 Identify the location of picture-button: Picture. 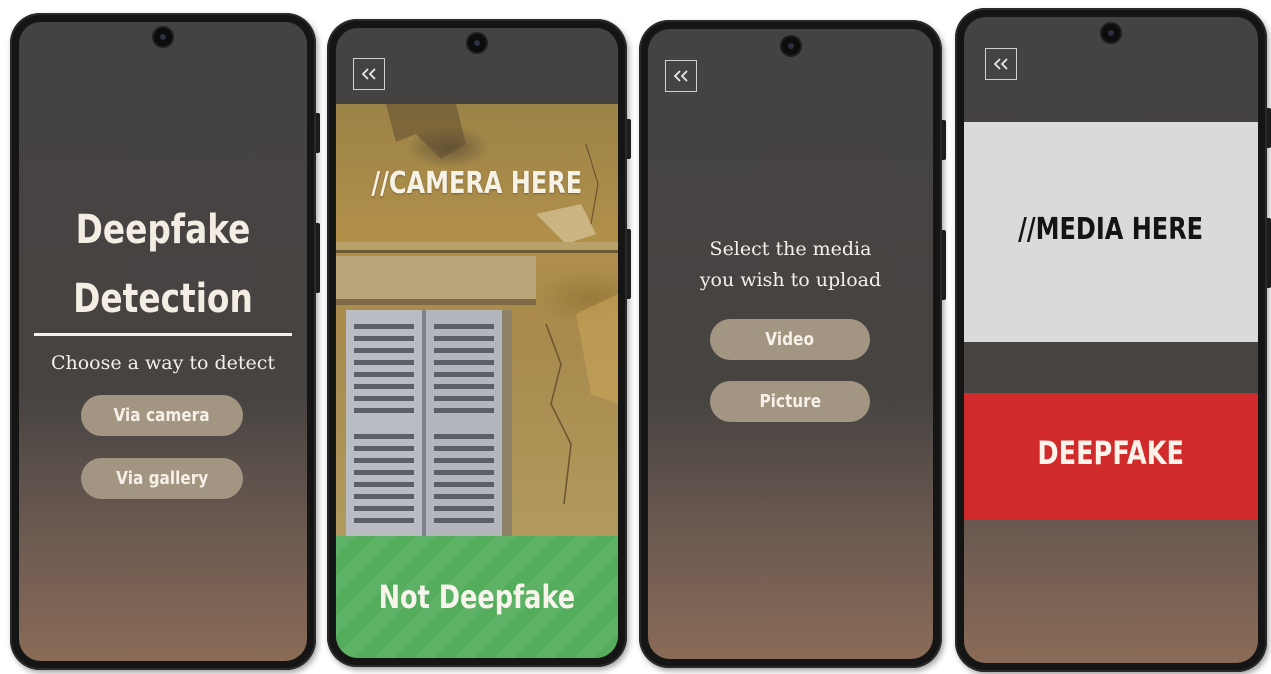
(790, 401).